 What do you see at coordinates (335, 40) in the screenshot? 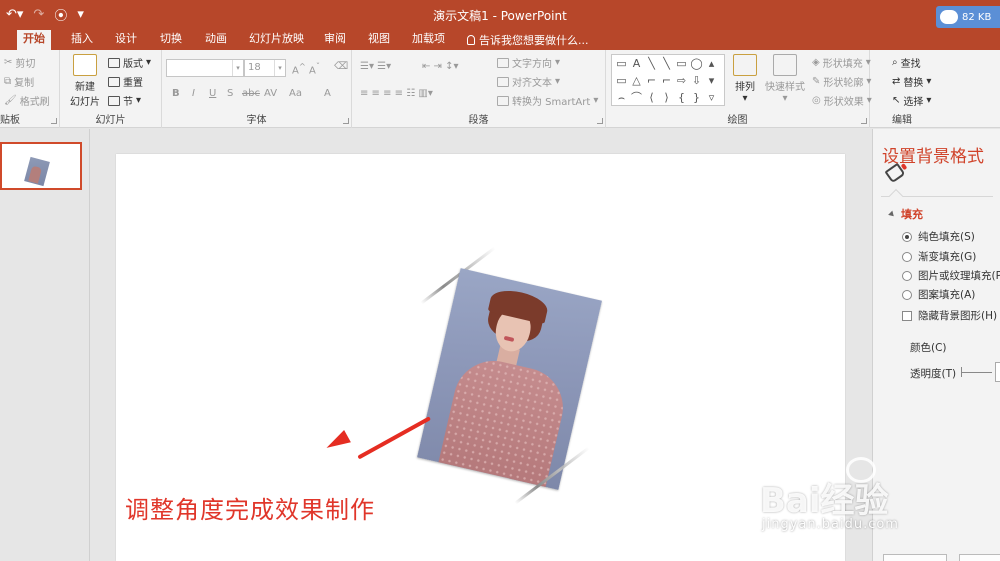
I see `tab-review: 审阅` at bounding box center [335, 40].